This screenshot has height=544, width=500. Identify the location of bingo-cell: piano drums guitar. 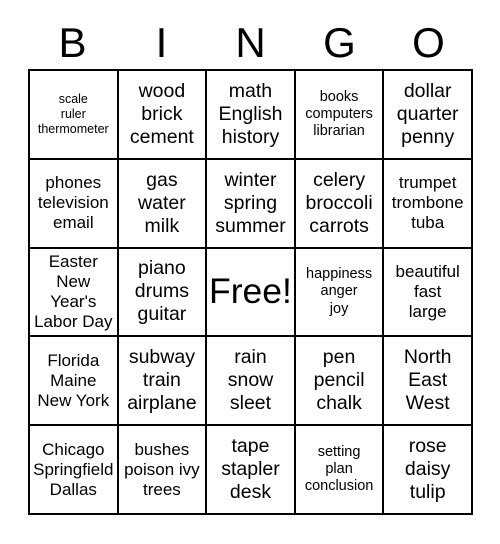
(163, 293).